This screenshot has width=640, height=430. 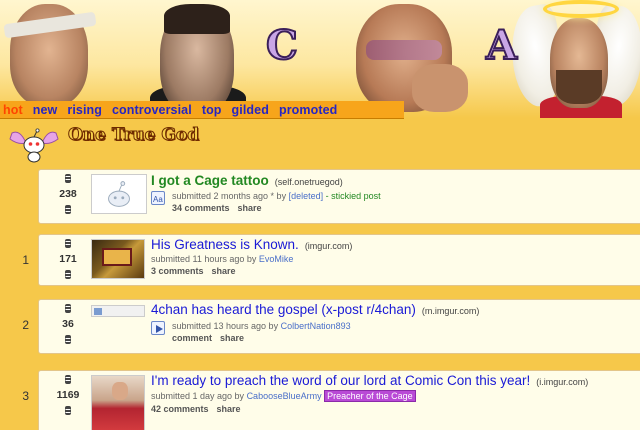 What do you see at coordinates (562, 382) in the screenshot?
I see `post-domain: (i.imgur.com)` at bounding box center [562, 382].